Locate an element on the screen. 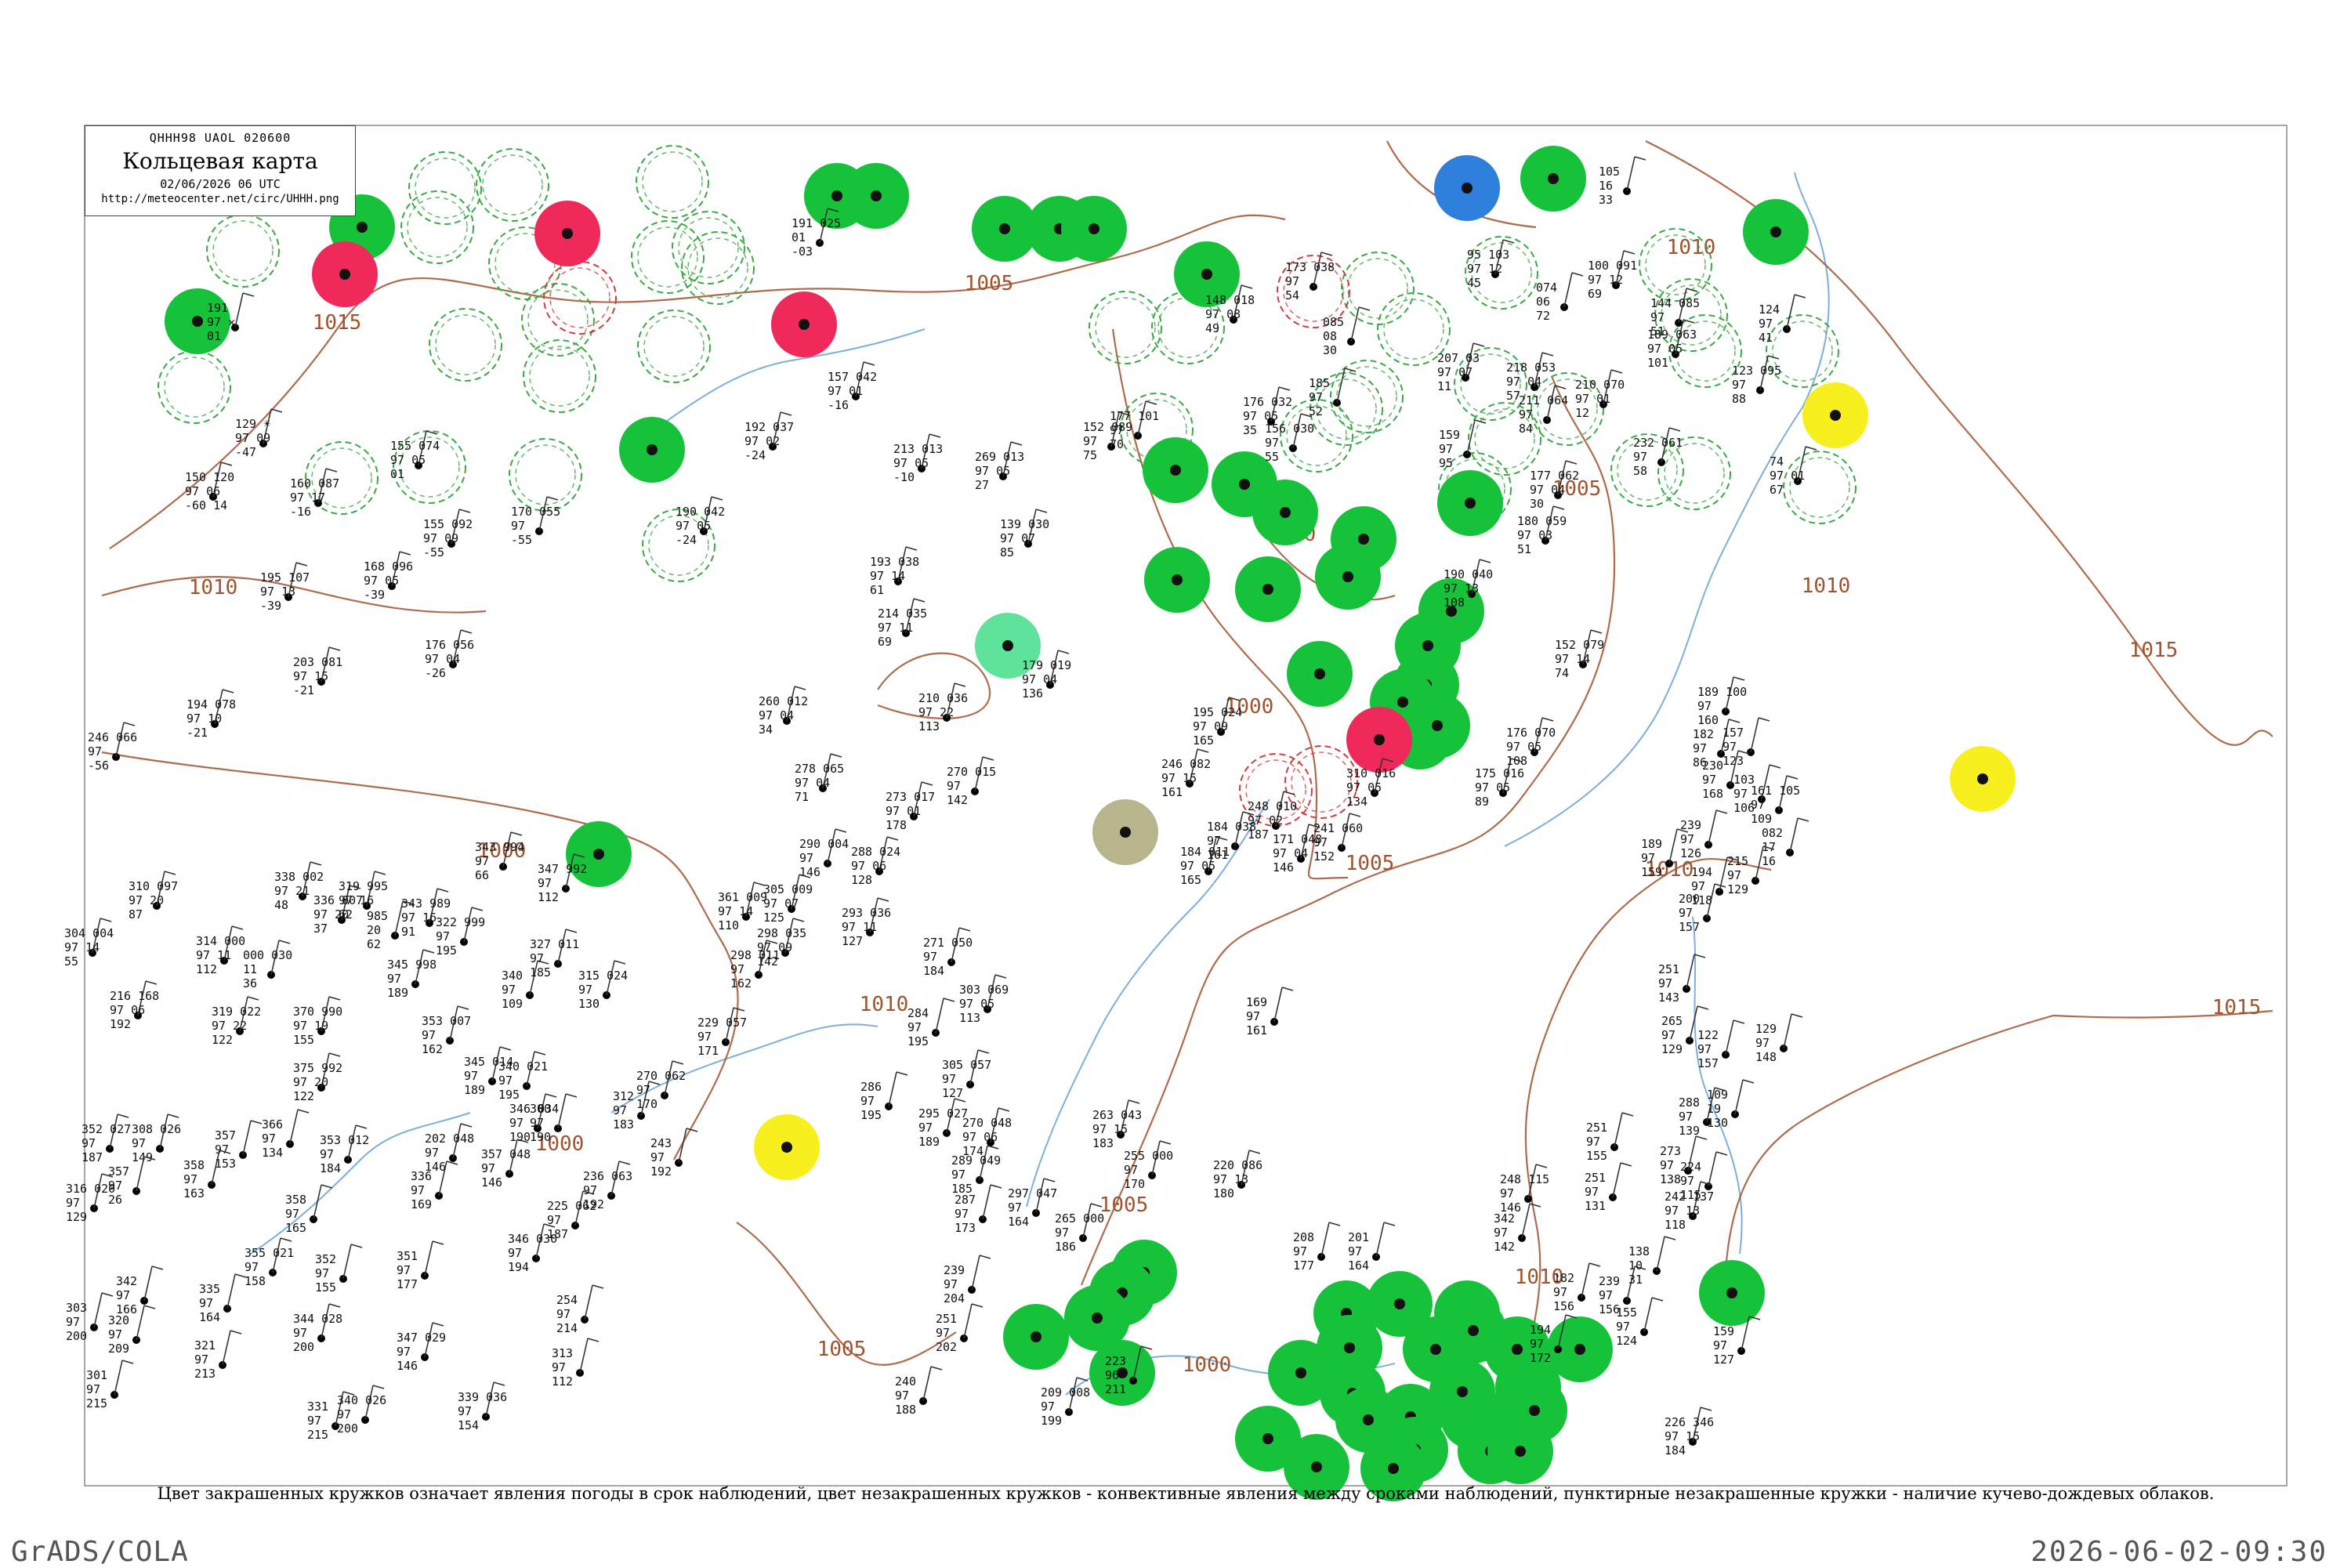 The width and height of the screenshot is (2351, 1568). station-value: 130 is located at coordinates (589, 1004).